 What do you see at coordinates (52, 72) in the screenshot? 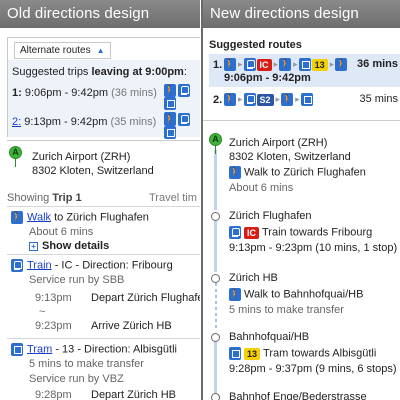
I see `suggested-prefix: Suggested trips` at bounding box center [52, 72].